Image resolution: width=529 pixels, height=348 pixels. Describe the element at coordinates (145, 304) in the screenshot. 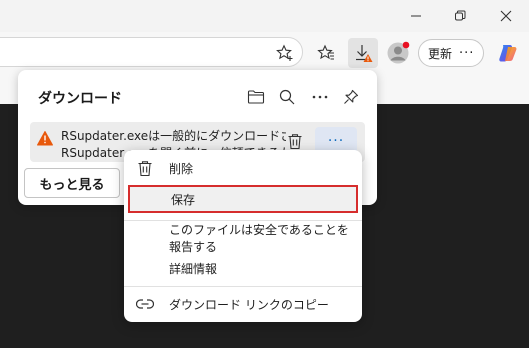

I see `link-icon` at that location.